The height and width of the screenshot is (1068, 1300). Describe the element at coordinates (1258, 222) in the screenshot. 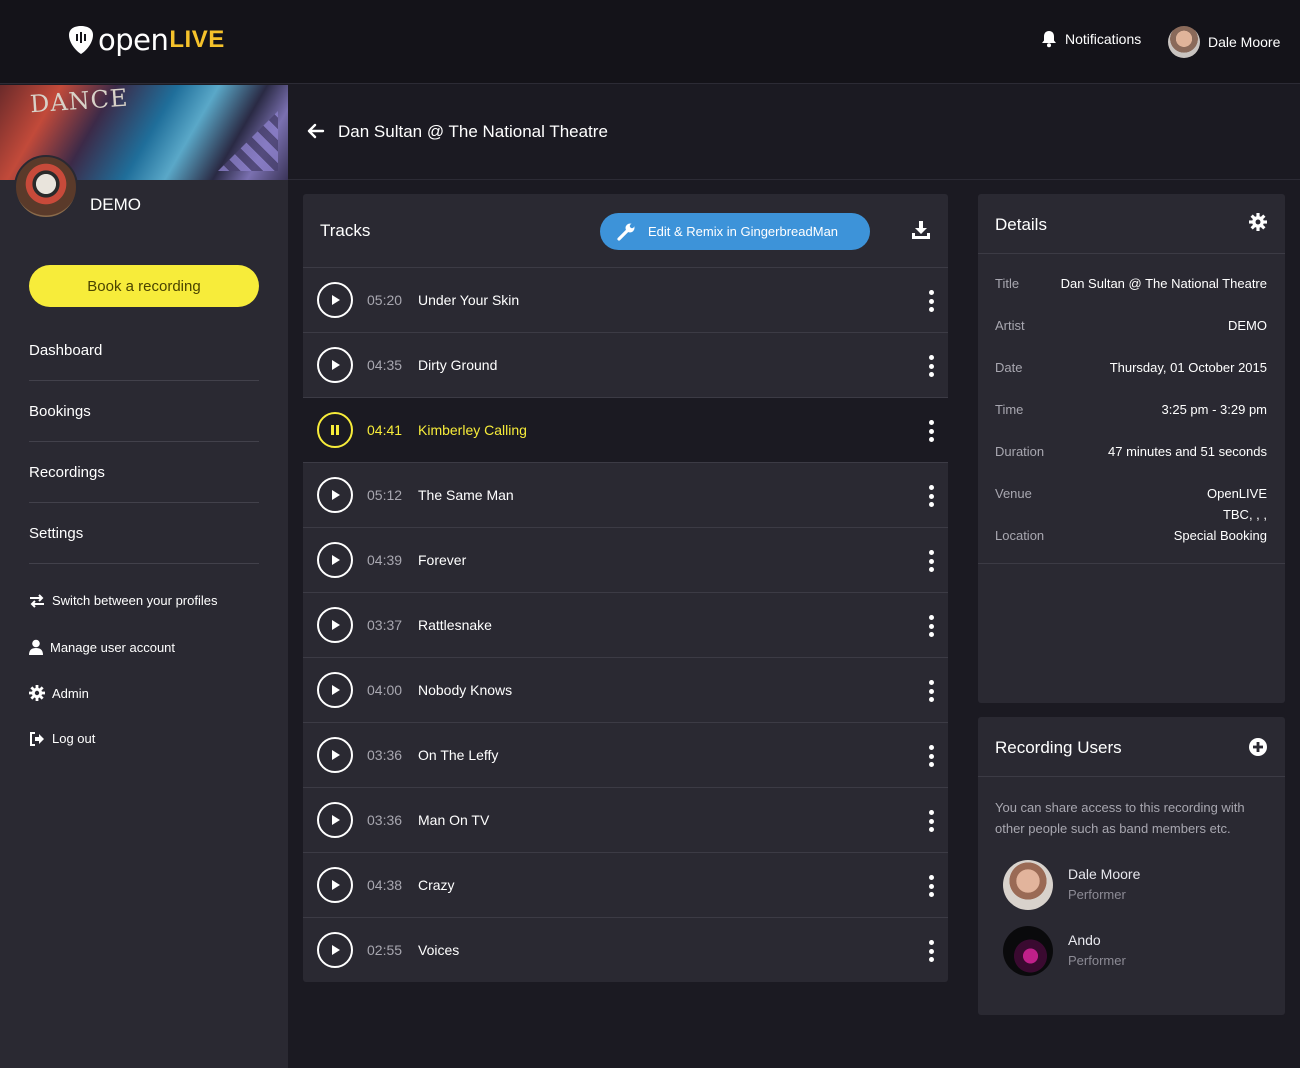

I see `settings-gear-icon` at that location.